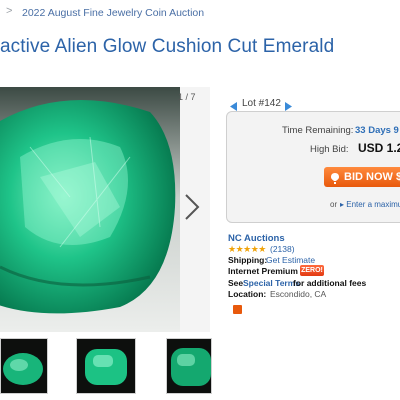 This screenshot has width=400, height=400. I want to click on enter-maximum-bid-link: ▸ Enter a maximum, so click(370, 204).